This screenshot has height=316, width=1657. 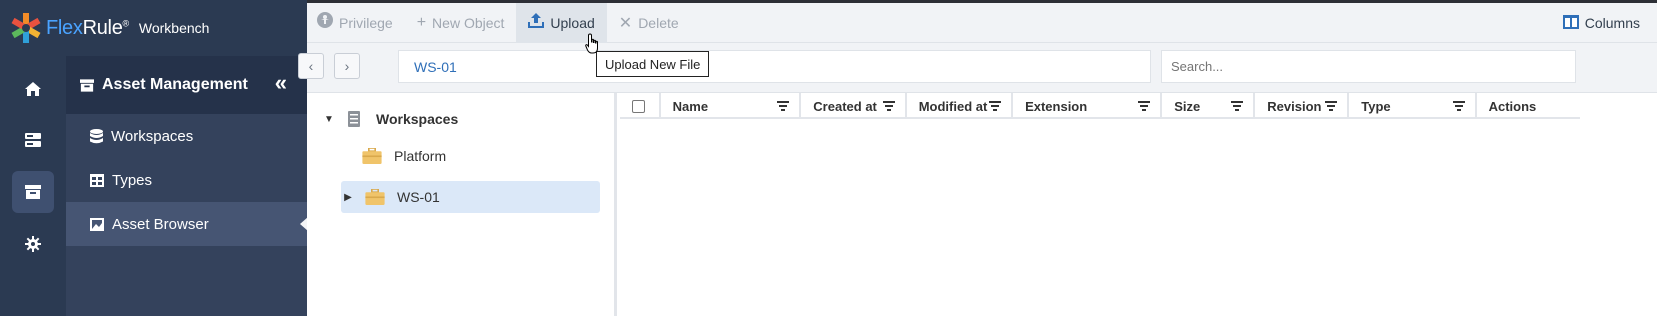 I want to click on rail-assets-button, so click(x=33, y=192).